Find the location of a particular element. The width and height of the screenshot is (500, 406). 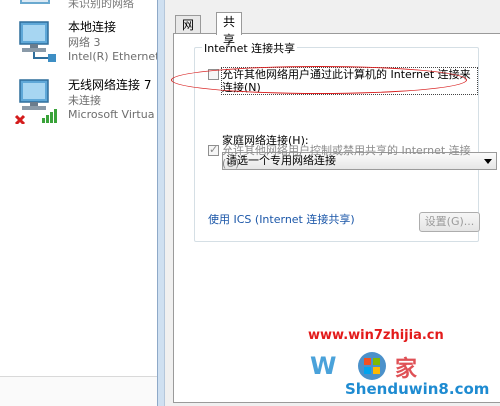

connection-item-wireless: 无线网络连接 7 未连接 Microsoft Virtua is located at coordinates (89, 107).